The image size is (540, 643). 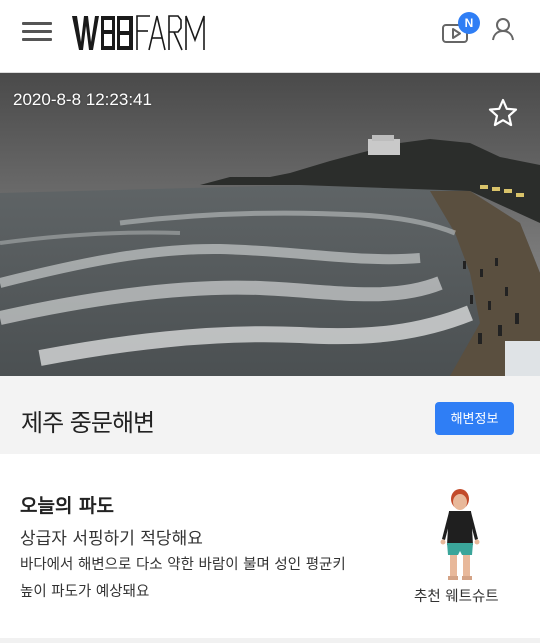 I want to click on star-icon, so click(x=503, y=112).